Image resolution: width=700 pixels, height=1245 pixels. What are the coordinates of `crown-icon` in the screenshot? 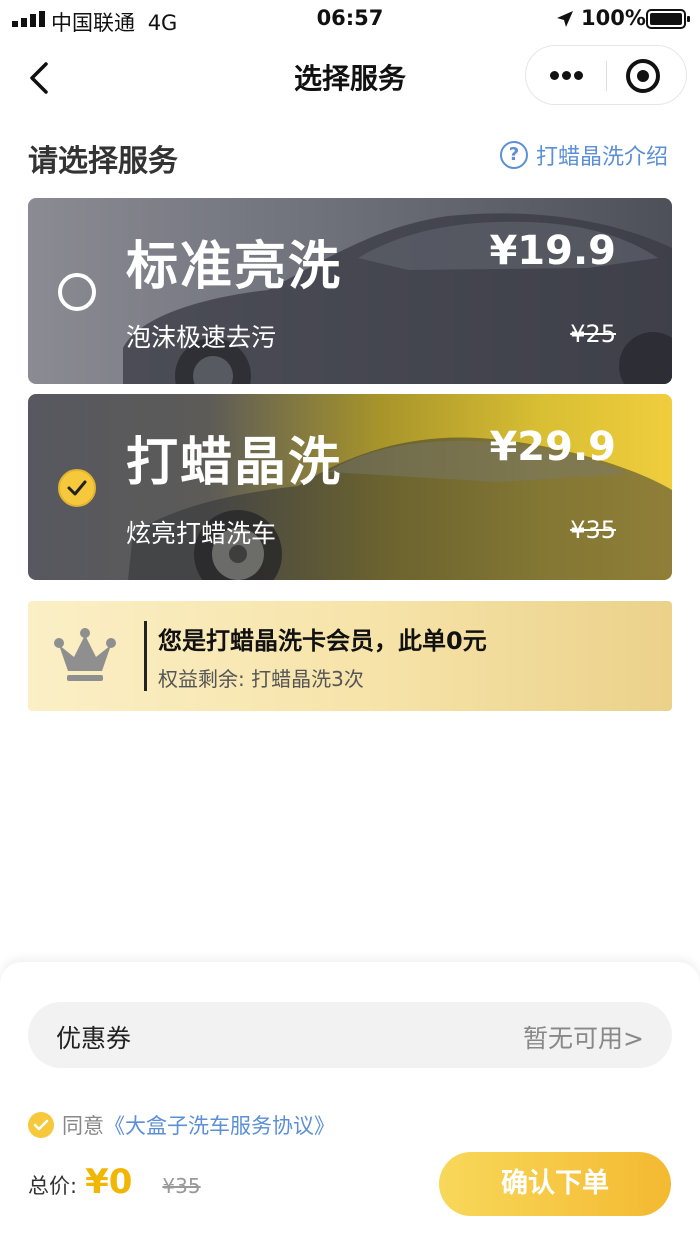 It's located at (85, 654).